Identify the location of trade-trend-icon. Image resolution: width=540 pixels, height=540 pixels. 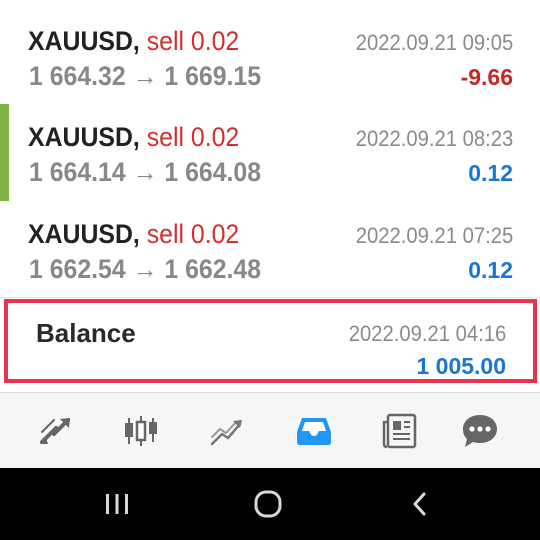
(226, 433).